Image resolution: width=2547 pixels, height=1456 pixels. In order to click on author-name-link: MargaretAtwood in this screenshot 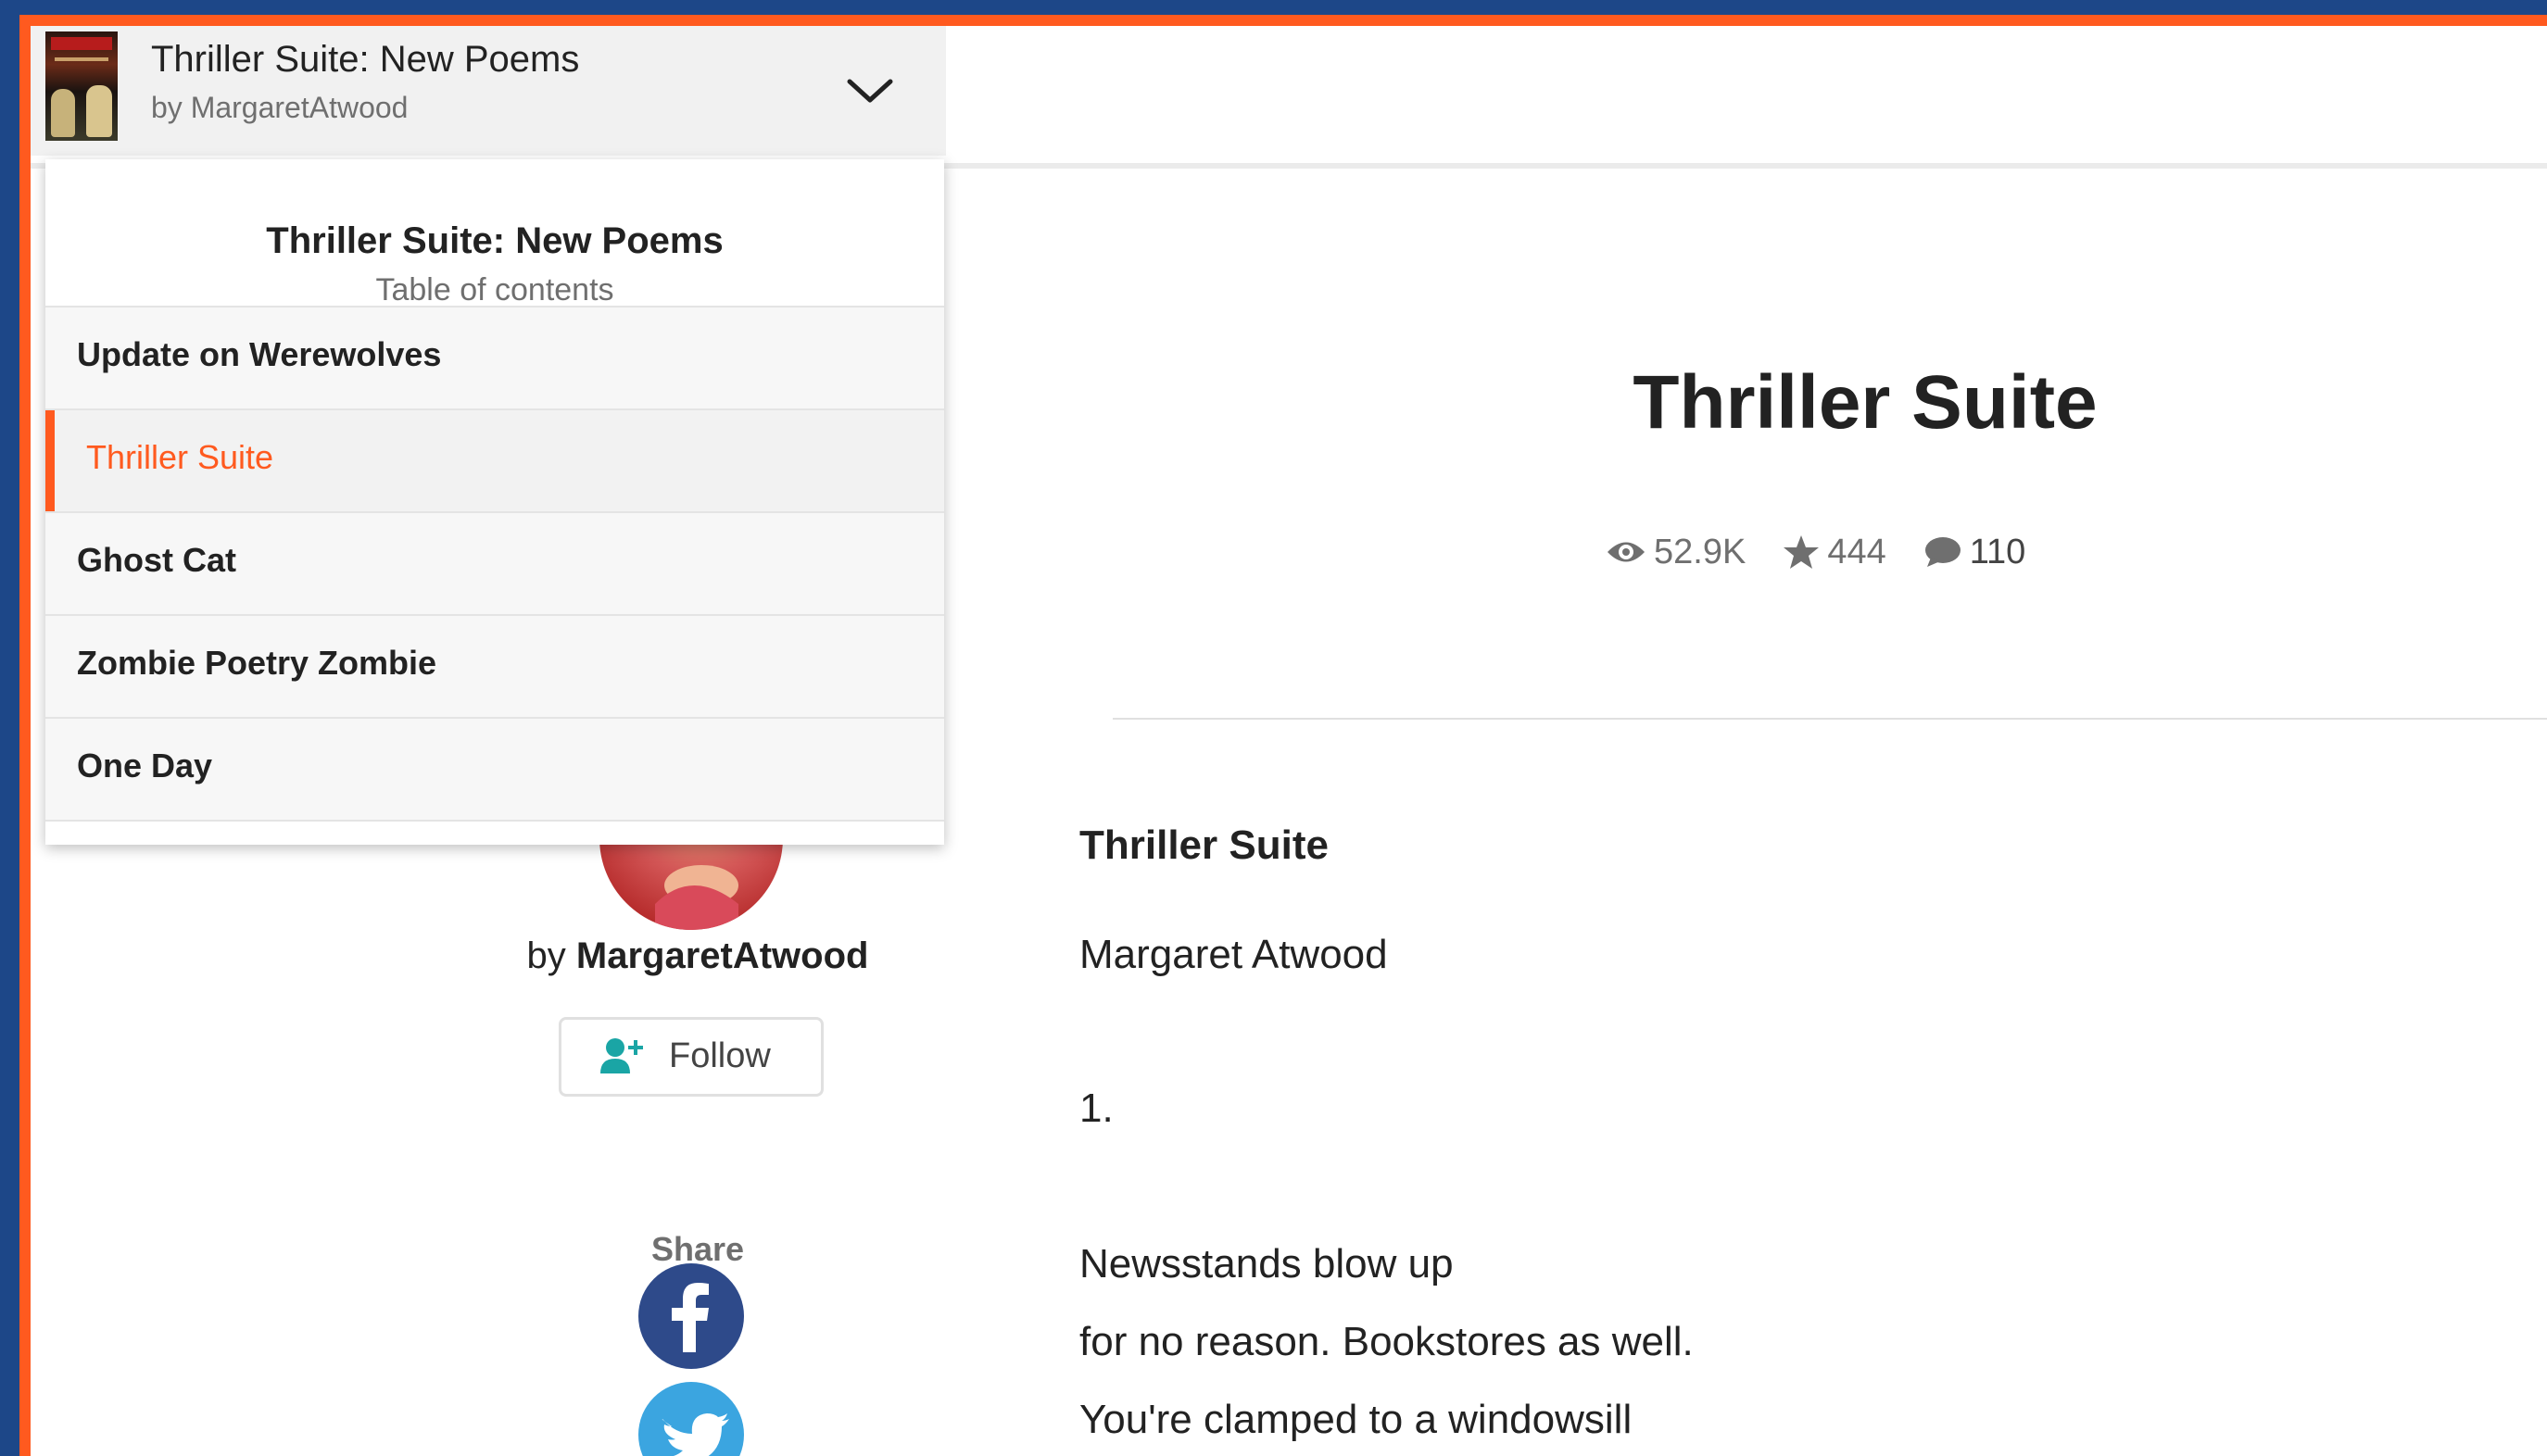, I will do `click(723, 955)`.